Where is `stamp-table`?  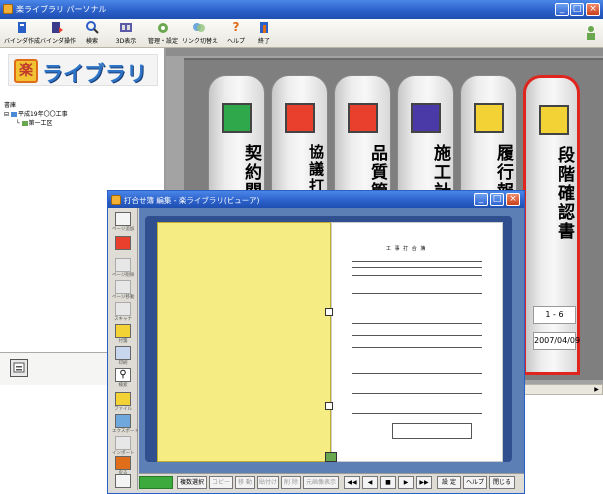
stamp-table is located at coordinates (432, 431).